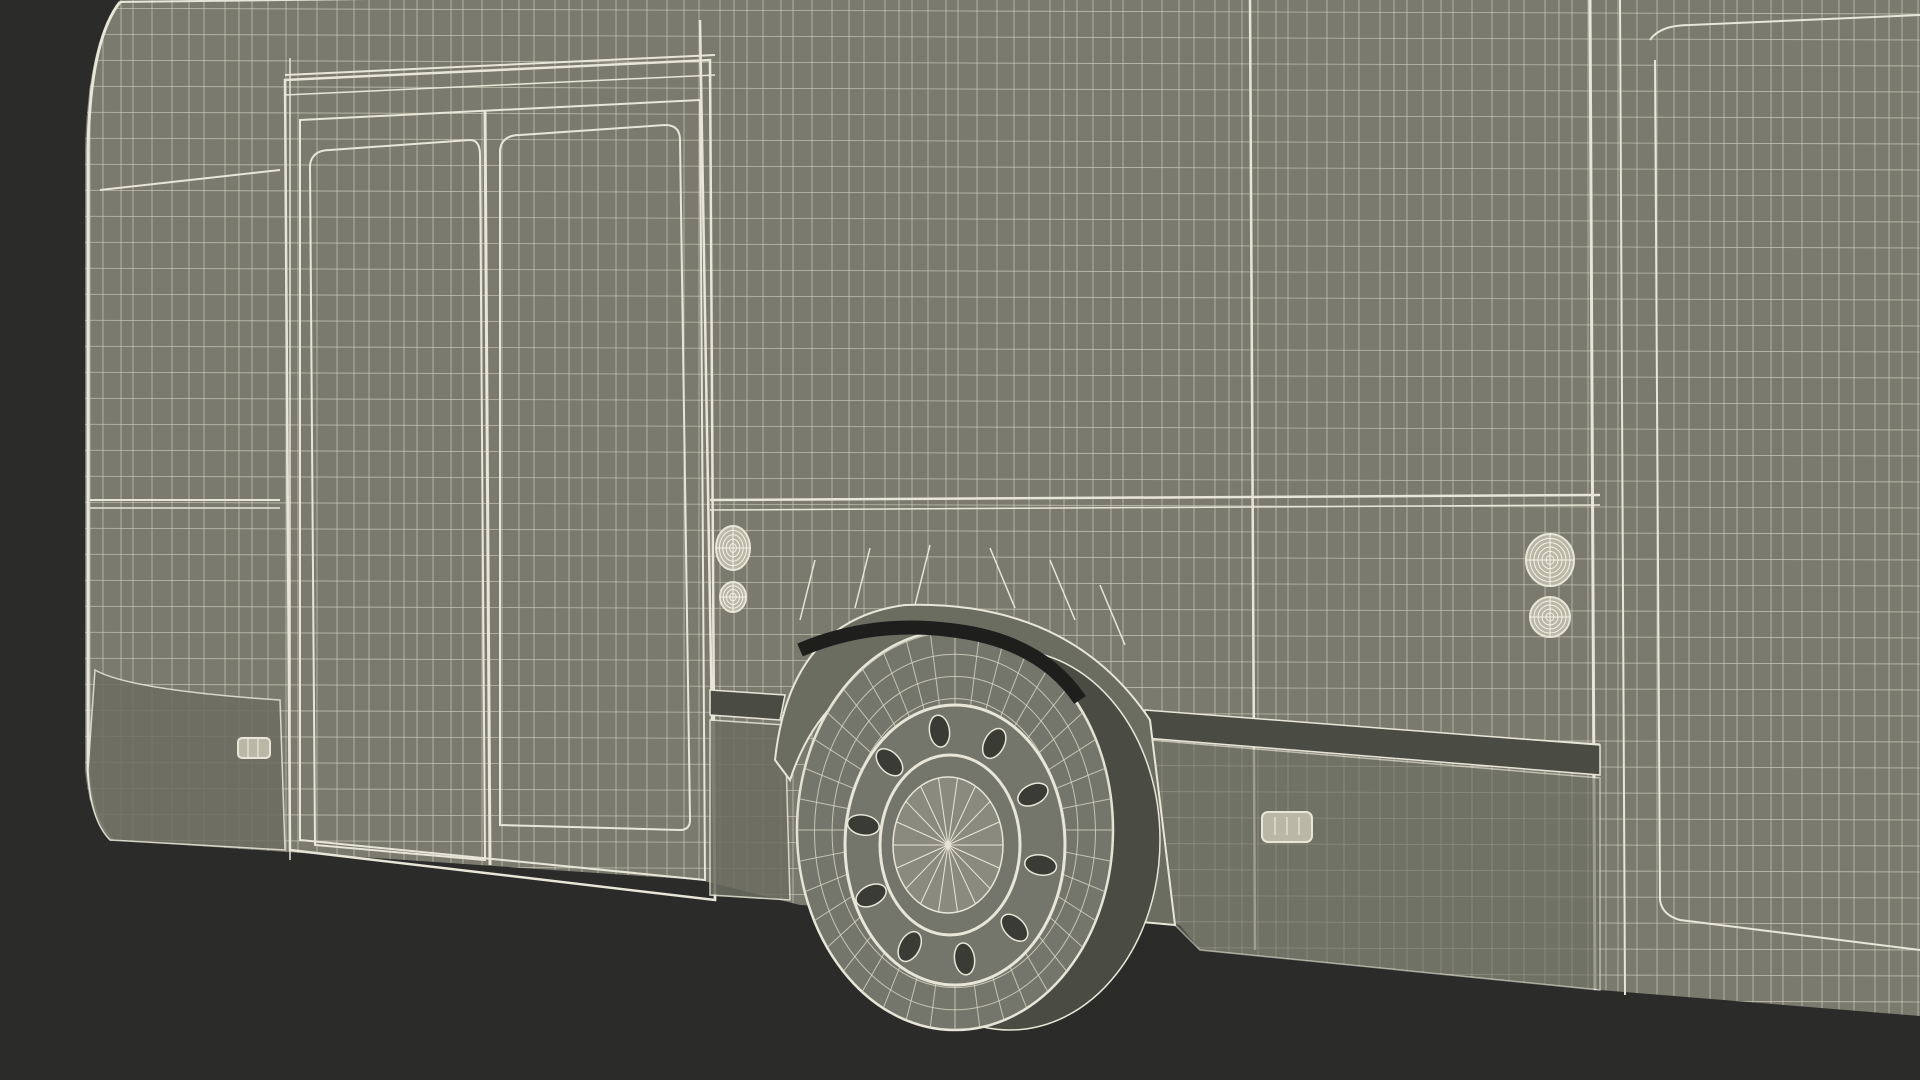  I want to click on side-repeater, so click(254, 748).